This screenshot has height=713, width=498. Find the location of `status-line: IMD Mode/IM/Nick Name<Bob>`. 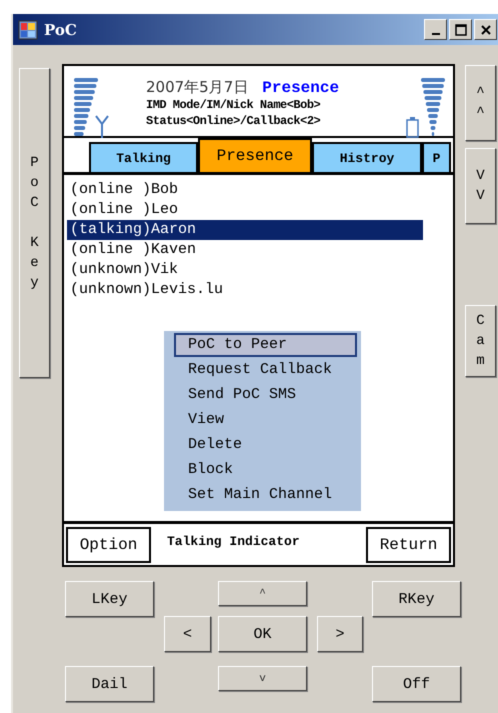

status-line: IMD Mode/IM/Nick Name<Bob> is located at coordinates (234, 105).